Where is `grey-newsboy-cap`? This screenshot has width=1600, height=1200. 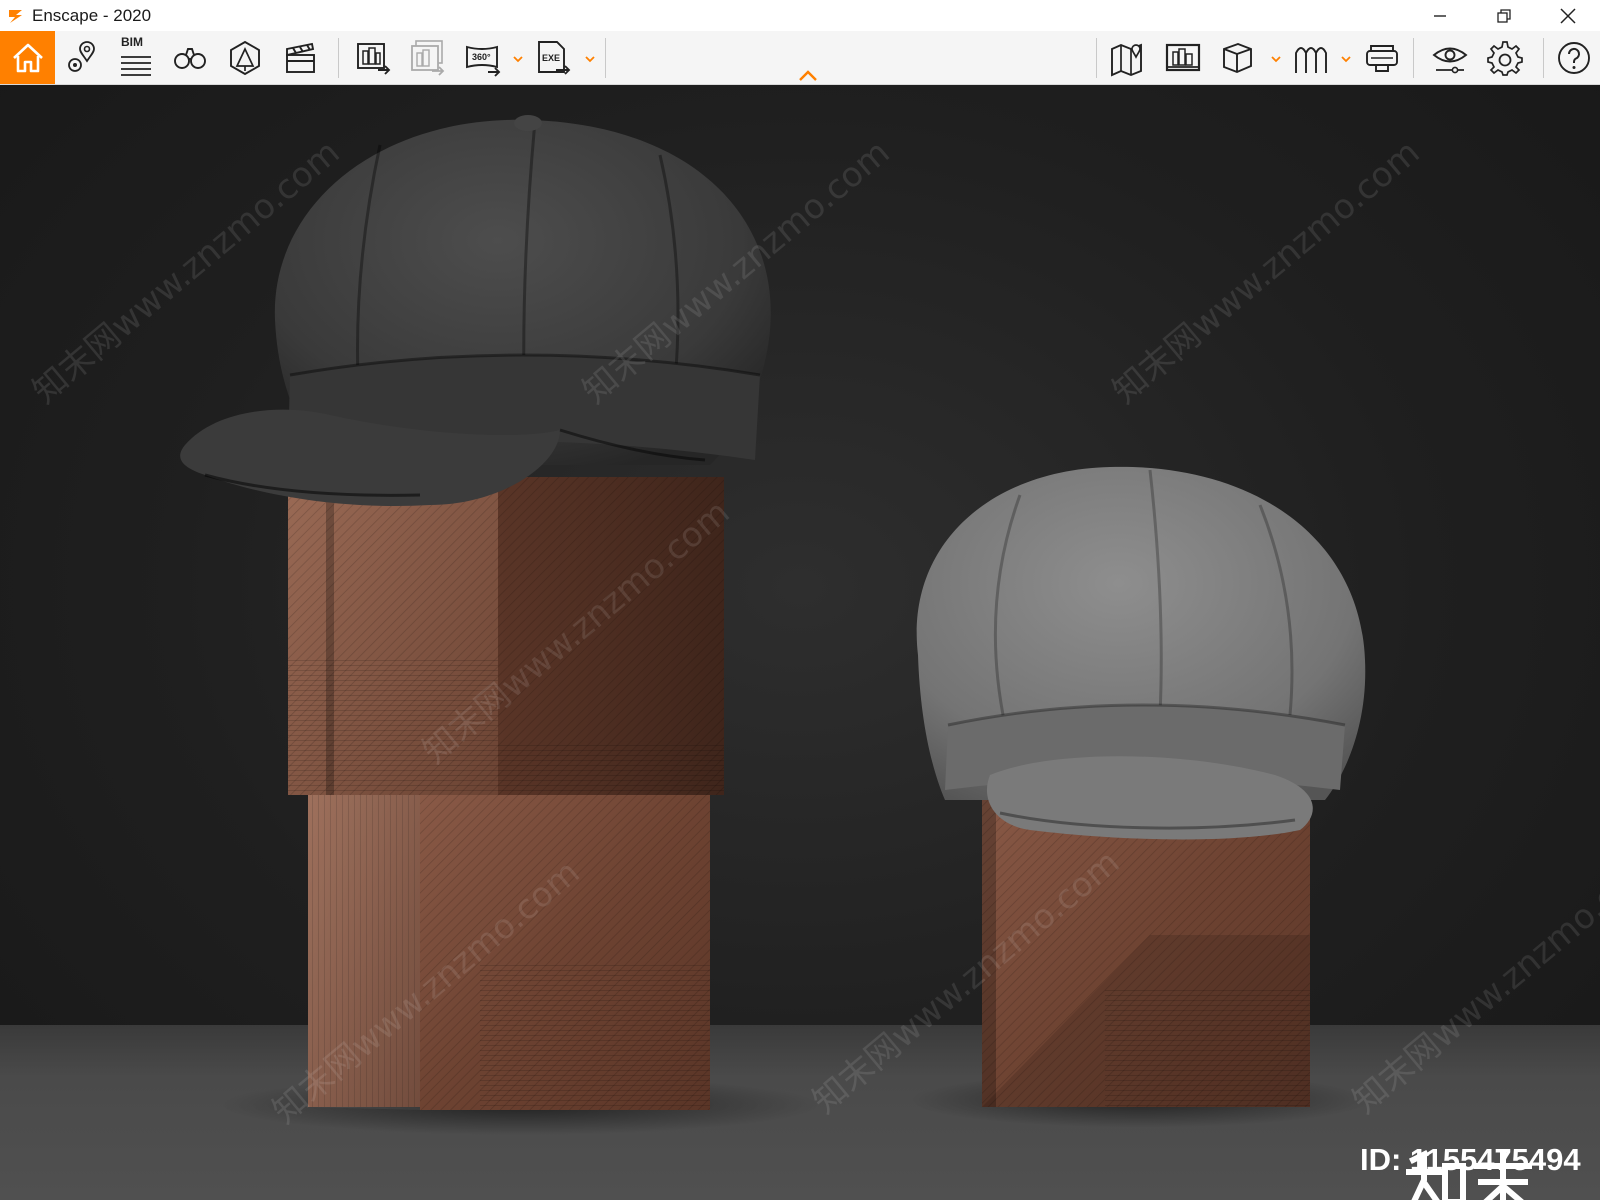 grey-newsboy-cap is located at coordinates (1141, 653).